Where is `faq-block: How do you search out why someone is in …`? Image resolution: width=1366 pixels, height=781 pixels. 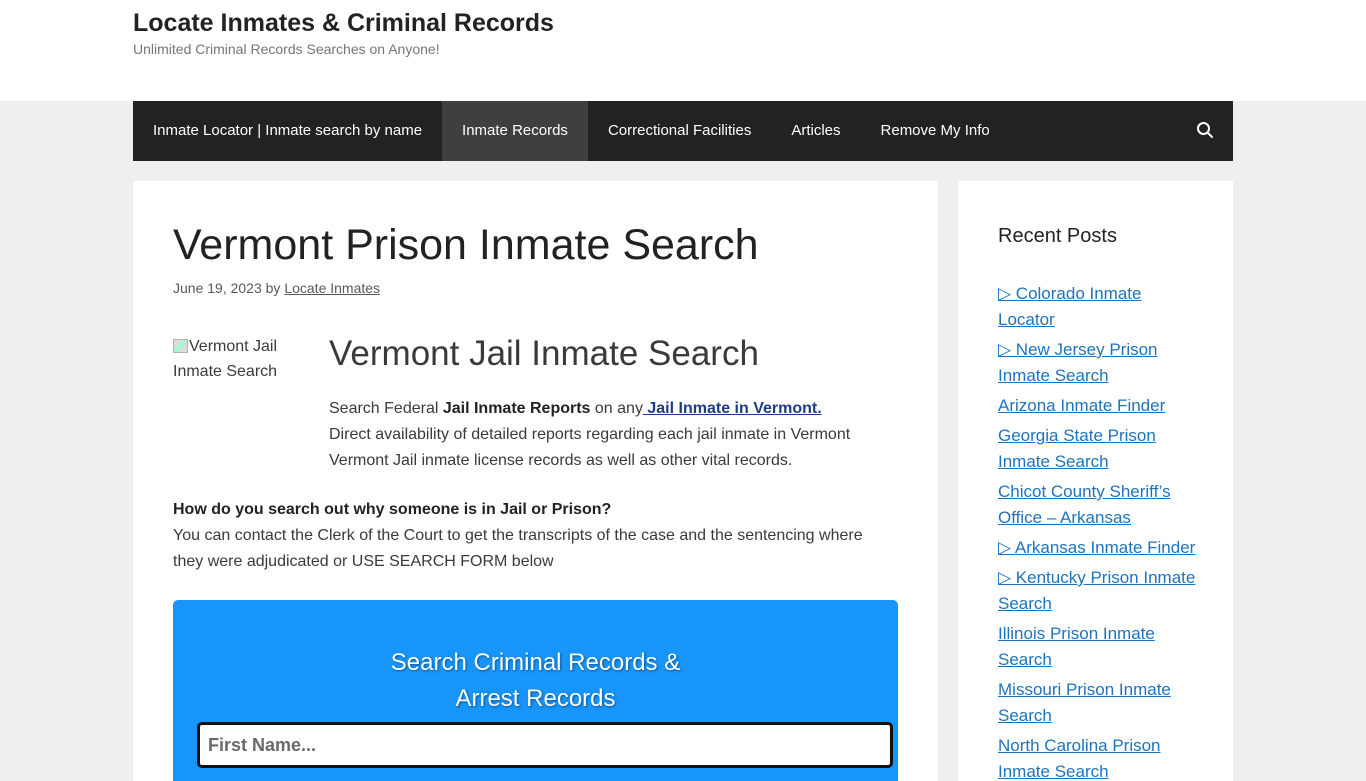 faq-block: How do you search out why someone is in … is located at coordinates (533, 536).